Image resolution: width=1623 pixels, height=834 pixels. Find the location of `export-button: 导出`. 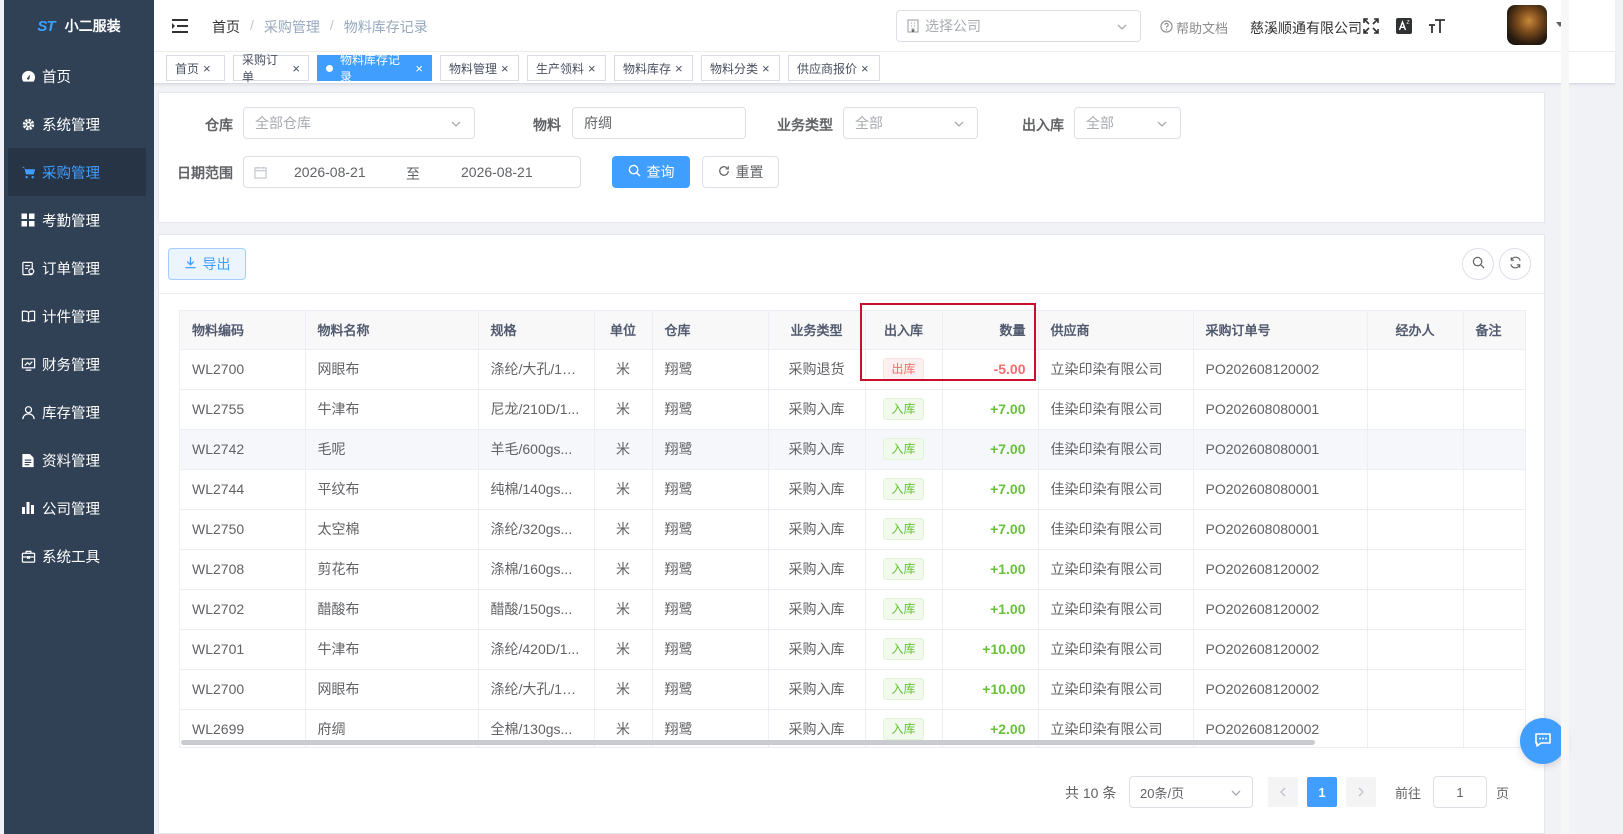

export-button: 导出 is located at coordinates (207, 264).